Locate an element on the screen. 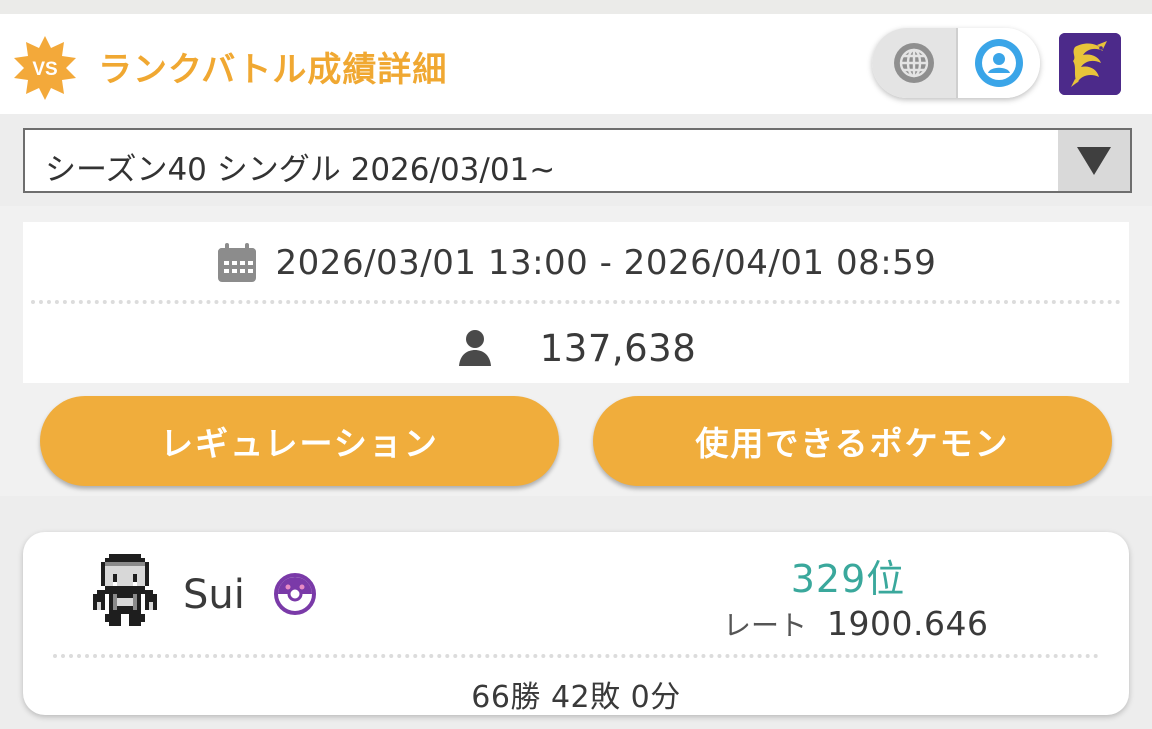  players-row: 137,638 is located at coordinates (576, 348).